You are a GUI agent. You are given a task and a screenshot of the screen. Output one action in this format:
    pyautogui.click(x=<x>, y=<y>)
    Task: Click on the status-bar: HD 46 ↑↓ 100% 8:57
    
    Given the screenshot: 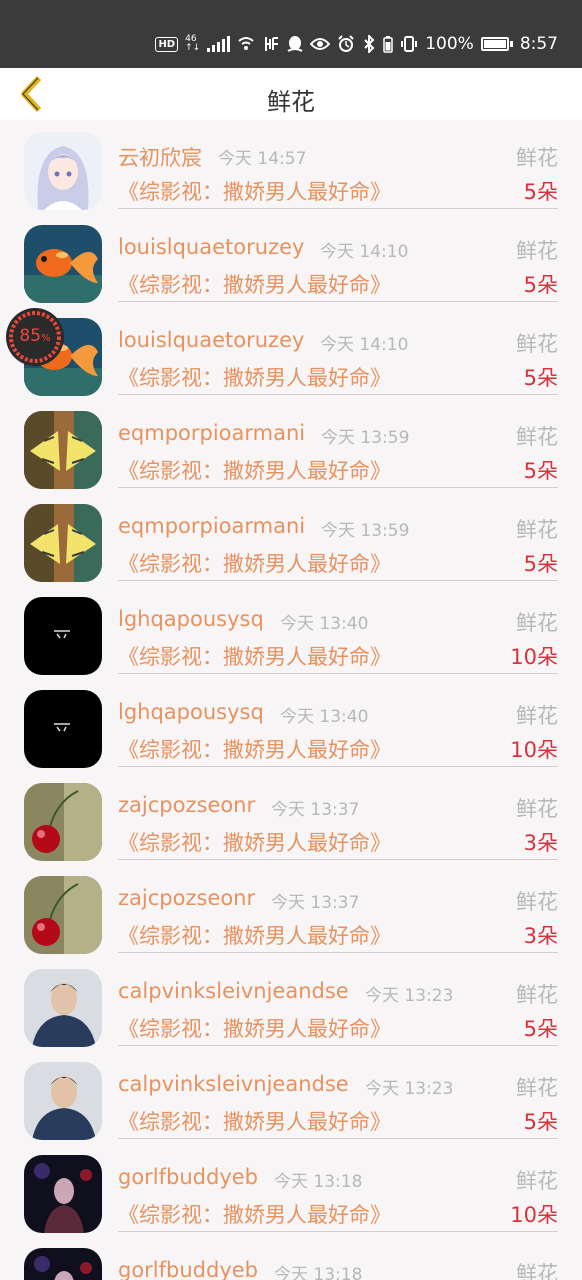 What is the action you would take?
    pyautogui.click(x=291, y=34)
    